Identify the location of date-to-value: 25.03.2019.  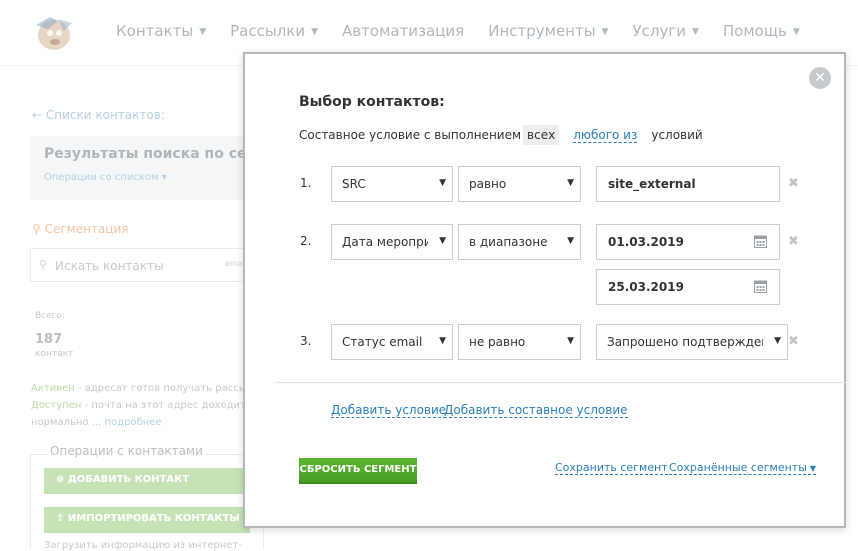
(646, 287).